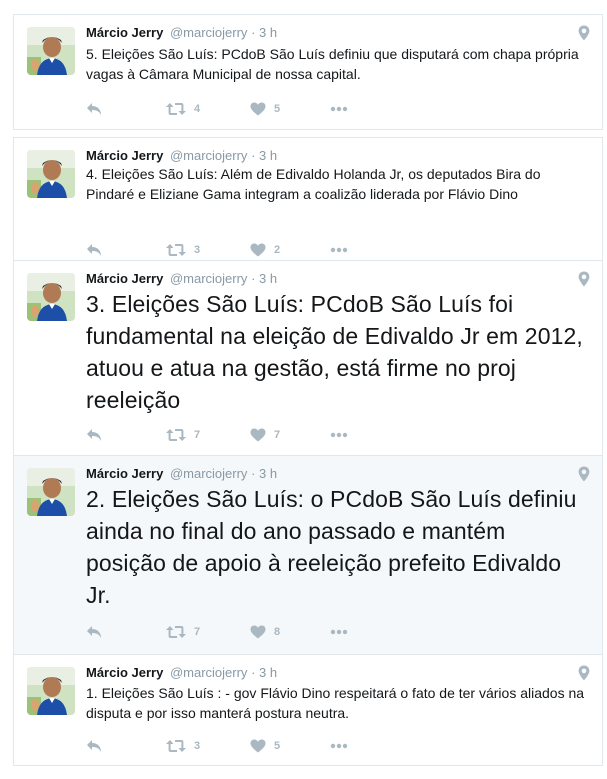 This screenshot has height=779, width=607. I want to click on like-button: 8, so click(265, 632).